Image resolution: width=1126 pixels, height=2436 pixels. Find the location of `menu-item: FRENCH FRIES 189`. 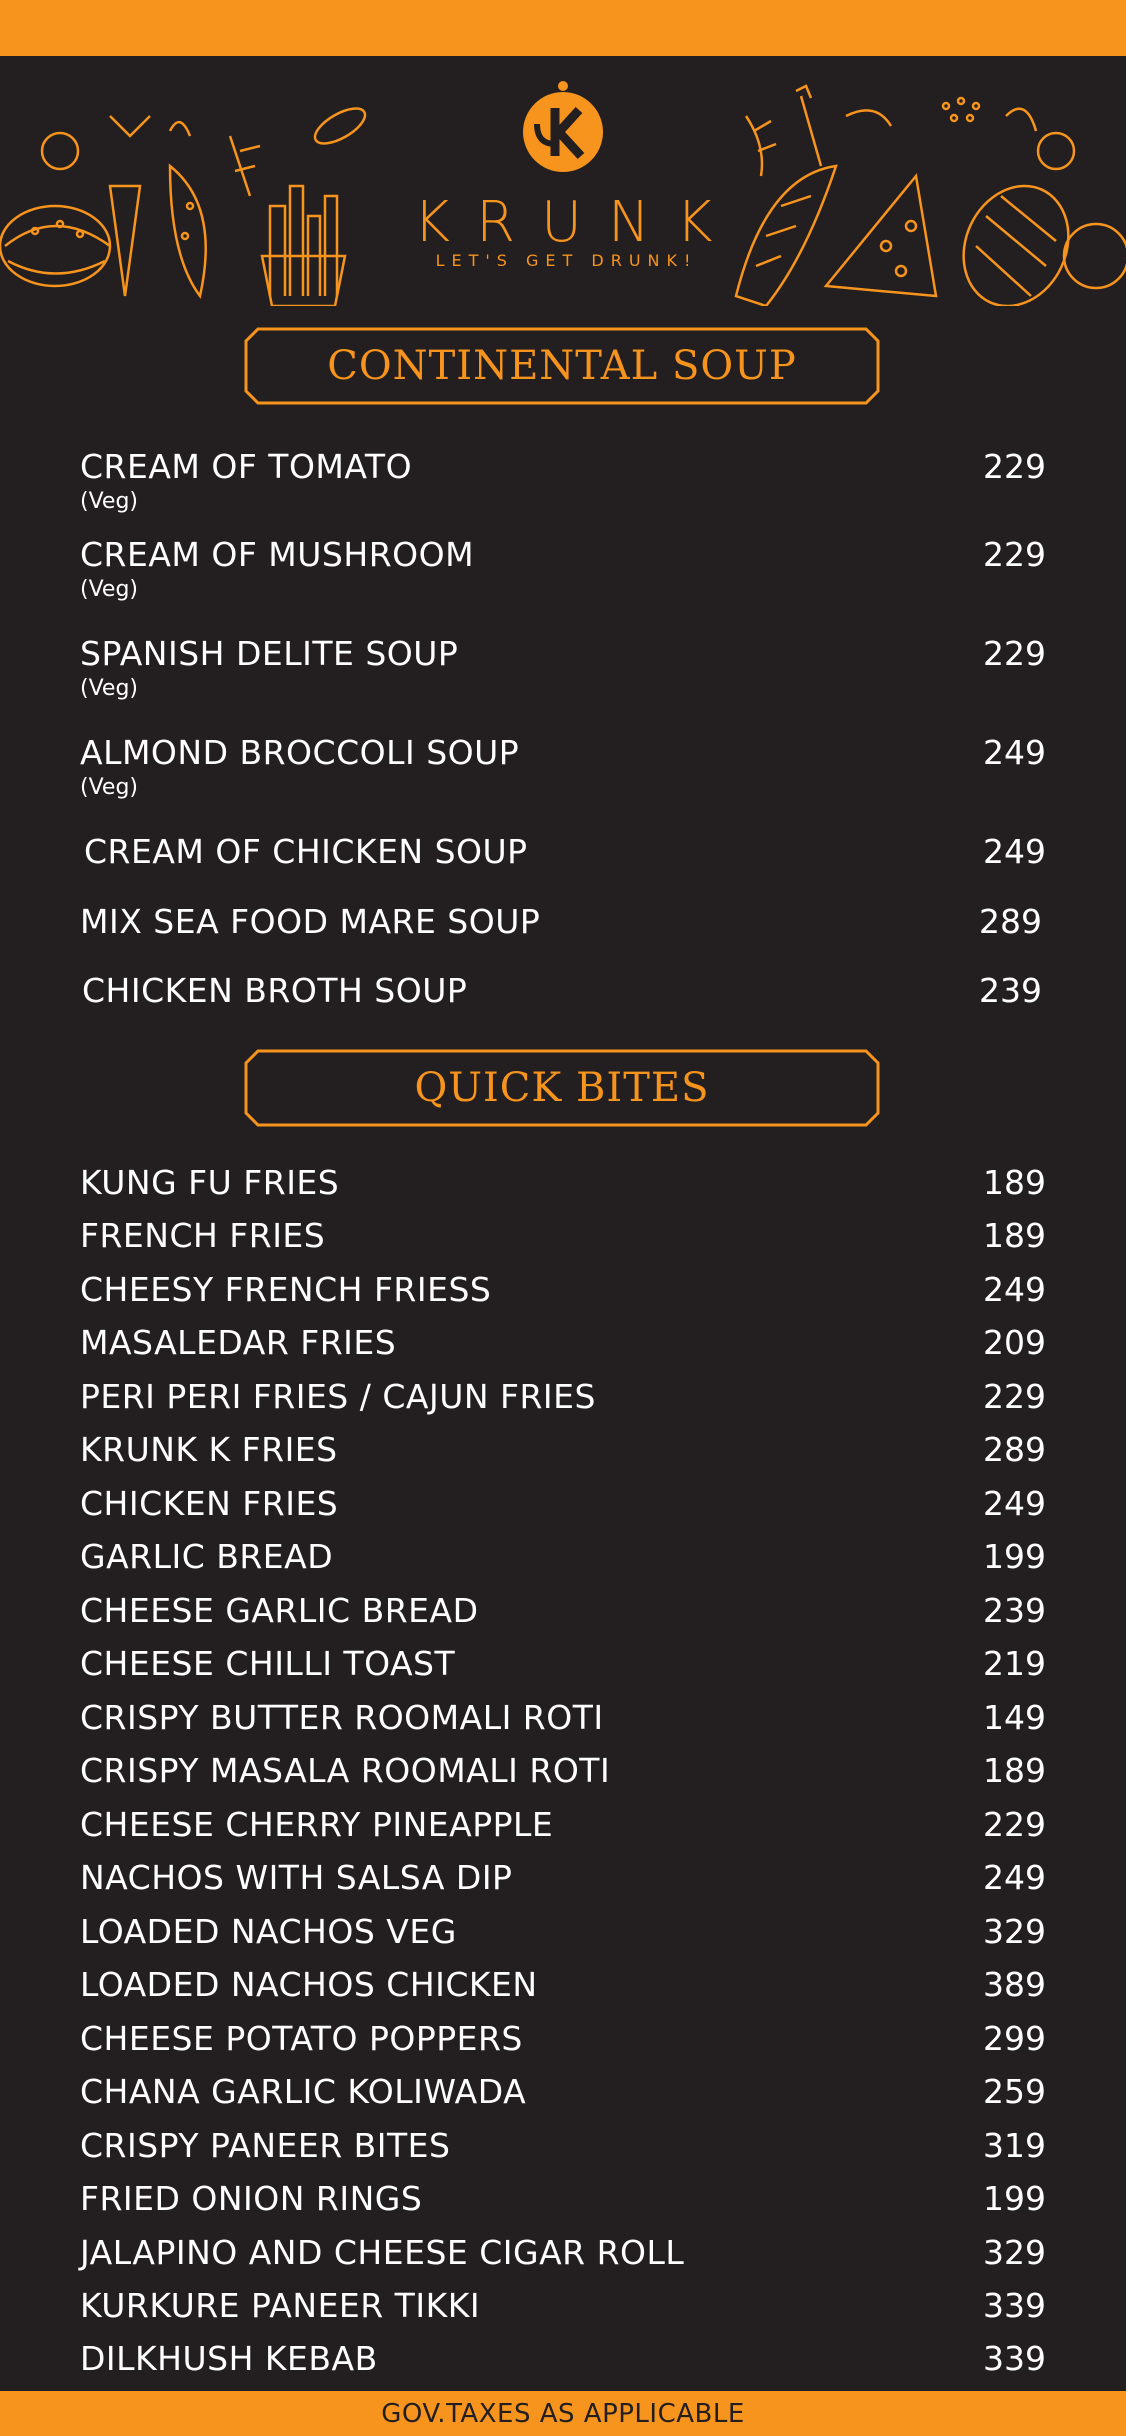

menu-item: FRENCH FRIES 189 is located at coordinates (563, 1238).